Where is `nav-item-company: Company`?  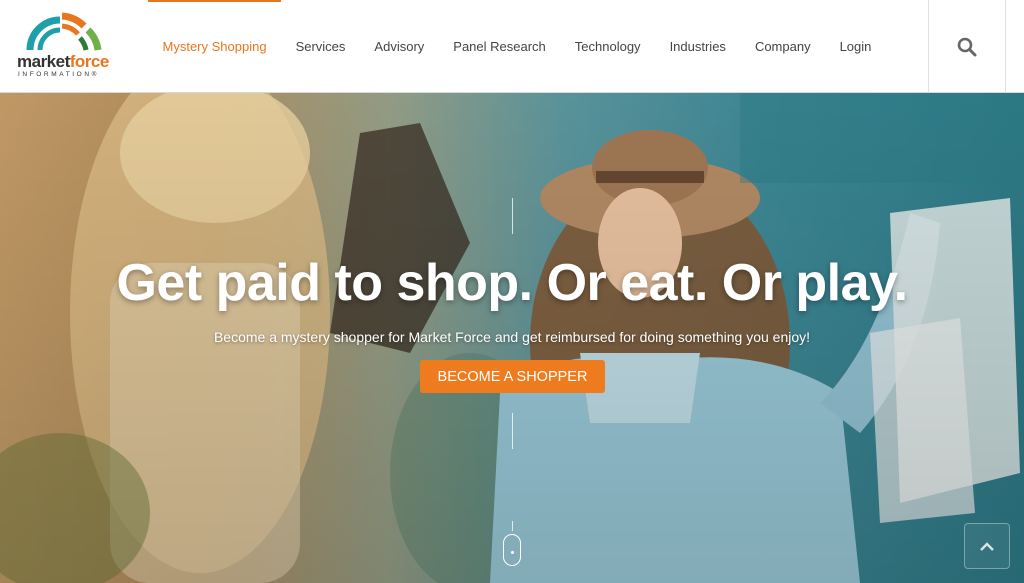 nav-item-company: Company is located at coordinates (782, 46).